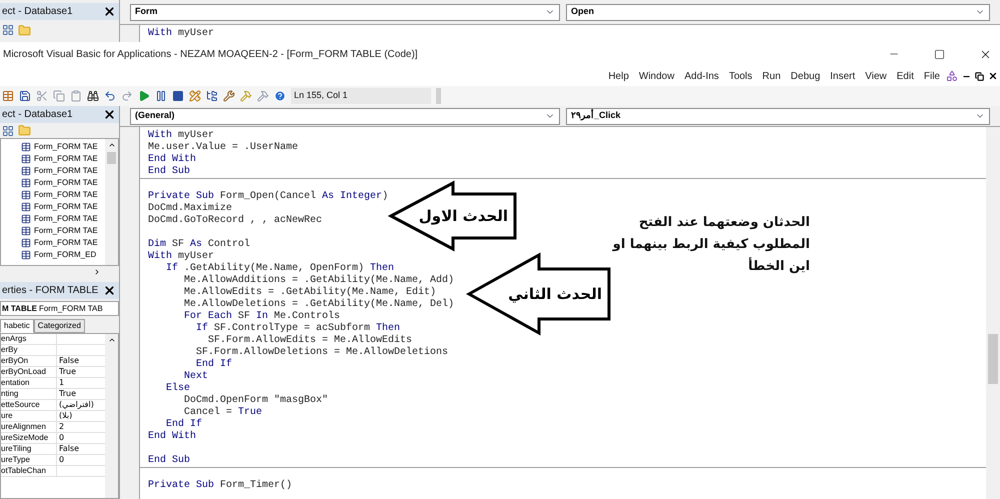 Image resolution: width=1000 pixels, height=499 pixels. What do you see at coordinates (29, 405) in the screenshot?
I see `property-name: etteSource` at bounding box center [29, 405].